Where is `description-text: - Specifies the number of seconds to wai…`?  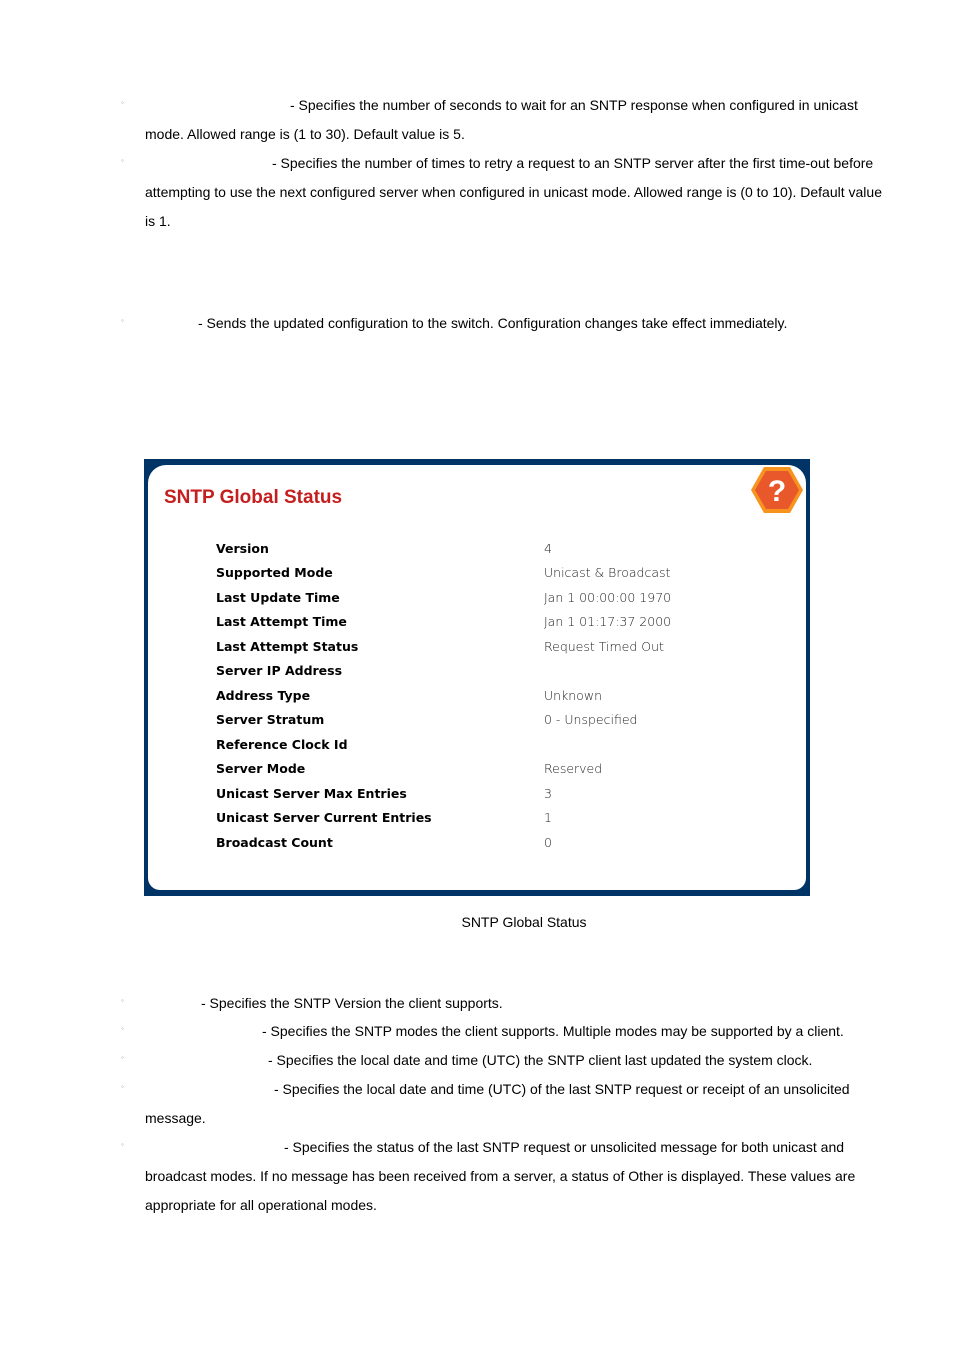 description-text: - Specifies the number of seconds to wai… is located at coordinates (501, 119).